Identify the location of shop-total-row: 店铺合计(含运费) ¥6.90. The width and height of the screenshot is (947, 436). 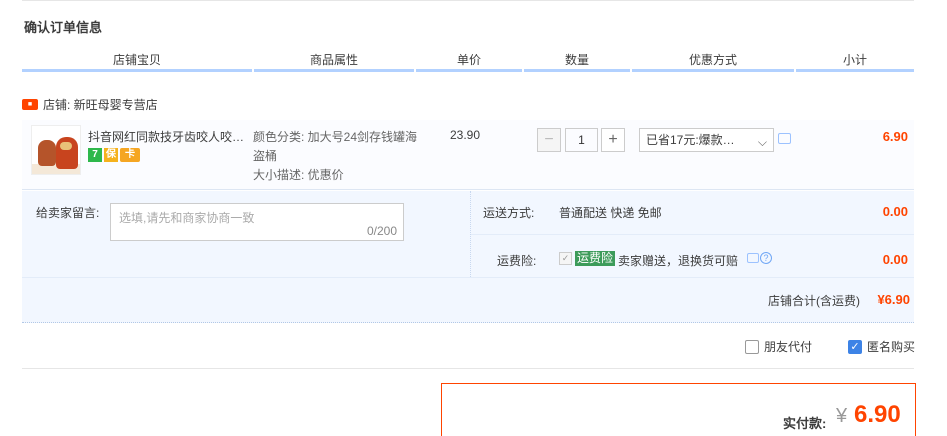
(468, 300).